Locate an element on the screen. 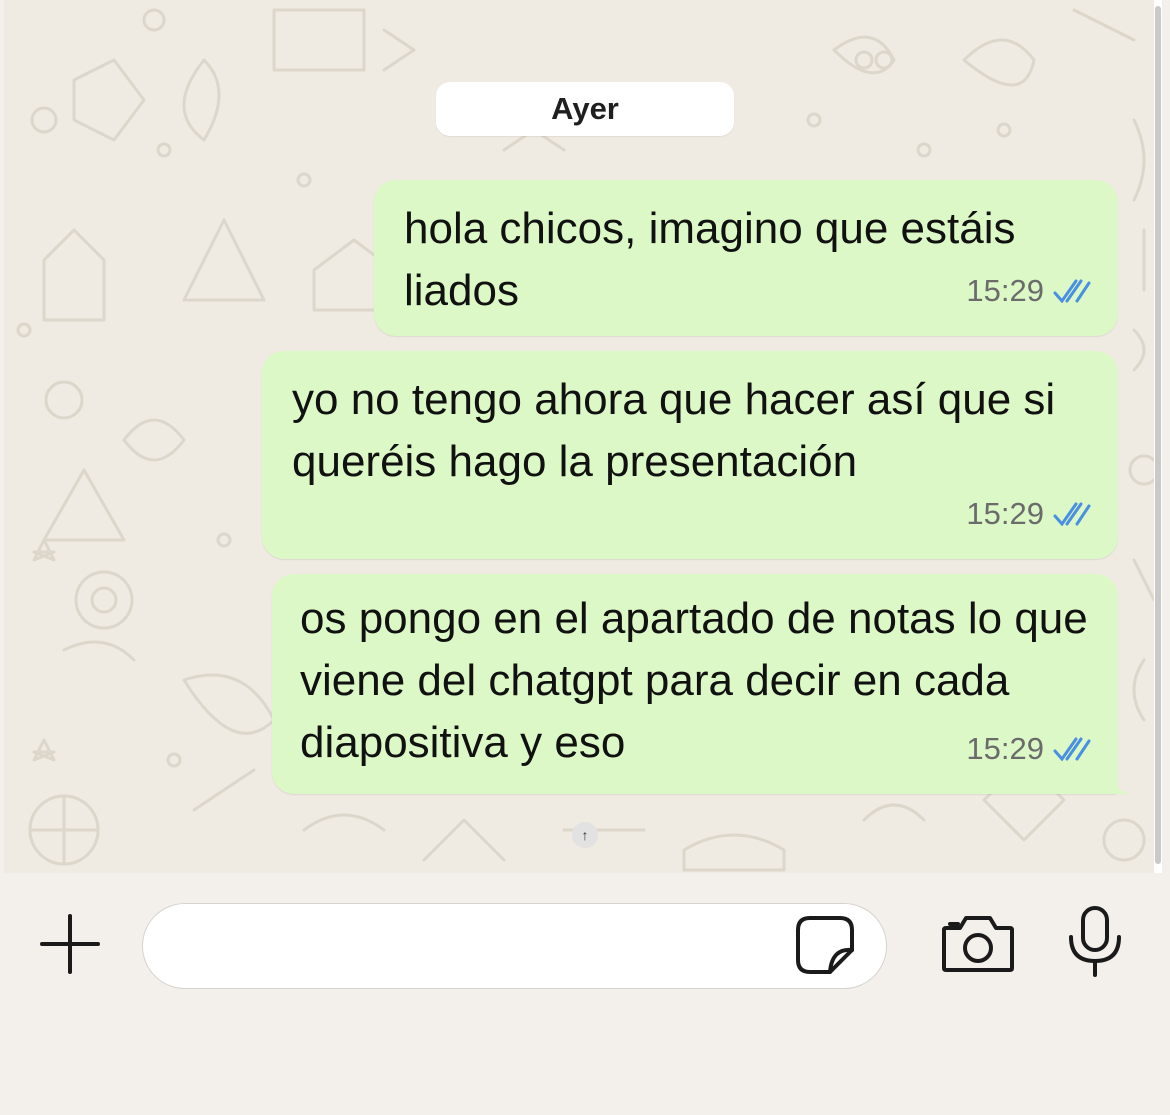 This screenshot has height=1115, width=1170. scrollbar is located at coordinates (1158, 436).